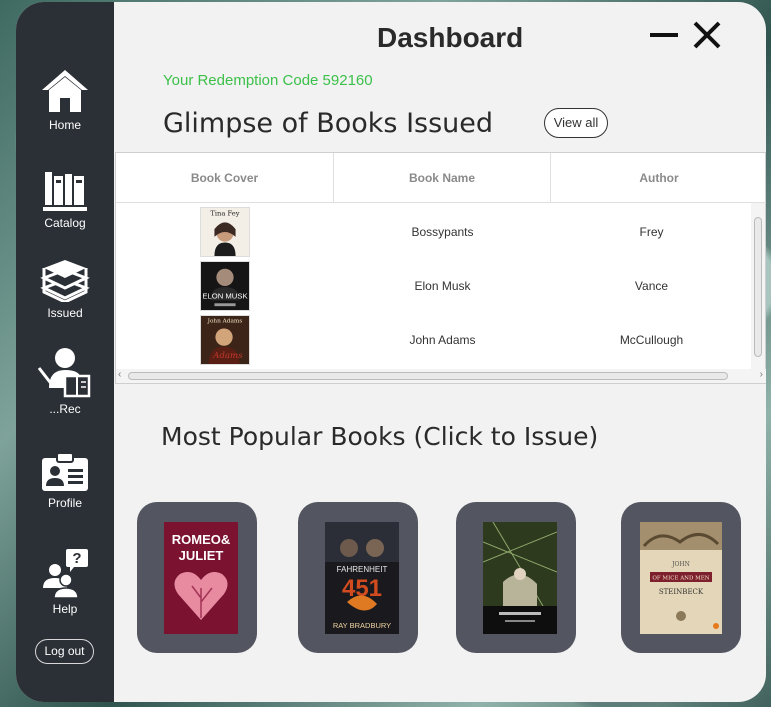  What do you see at coordinates (380, 436) in the screenshot?
I see `popular-section-title: Most Popular Books (Click to Issue)` at bounding box center [380, 436].